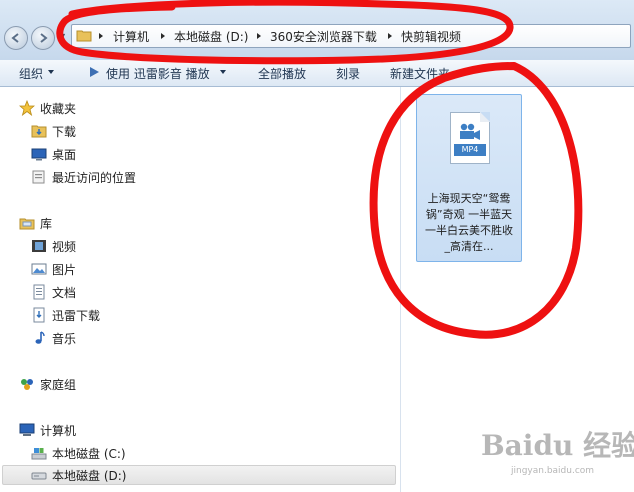 The width and height of the screenshot is (634, 492). I want to click on nav-xunlei-downloads: 迅雷下载, so click(65, 315).